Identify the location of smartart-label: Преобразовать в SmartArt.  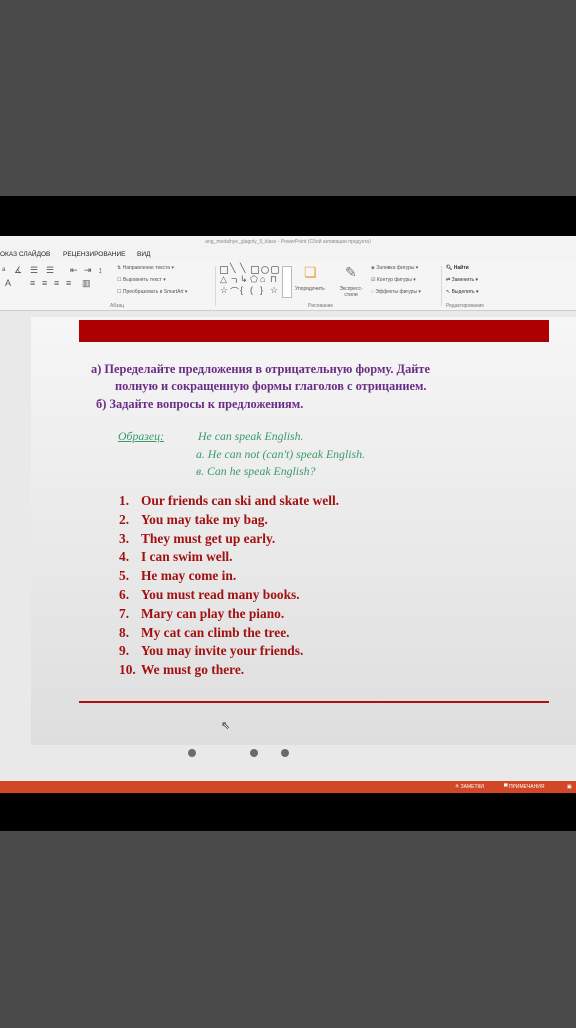
(153, 292).